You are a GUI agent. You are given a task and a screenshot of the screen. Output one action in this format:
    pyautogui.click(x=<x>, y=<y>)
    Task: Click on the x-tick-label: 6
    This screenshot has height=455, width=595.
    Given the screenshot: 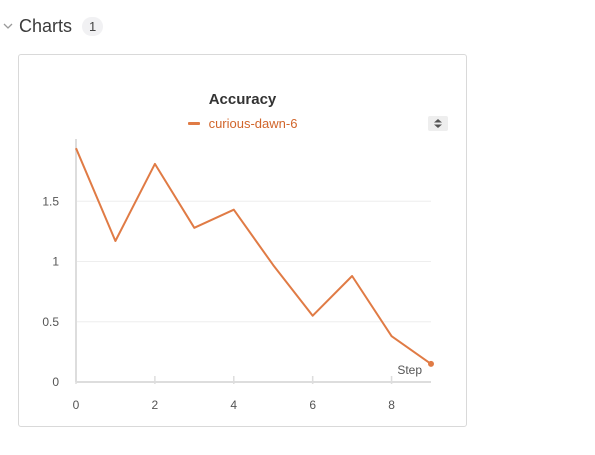 What is the action you would take?
    pyautogui.click(x=312, y=405)
    